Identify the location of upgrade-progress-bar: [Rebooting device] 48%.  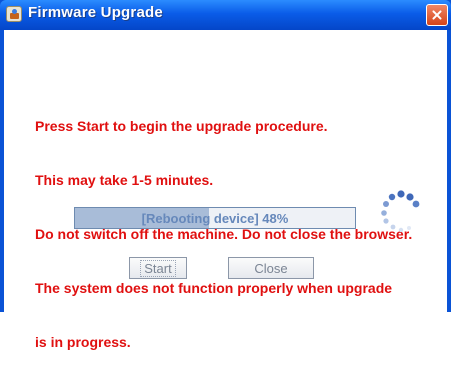
(215, 218).